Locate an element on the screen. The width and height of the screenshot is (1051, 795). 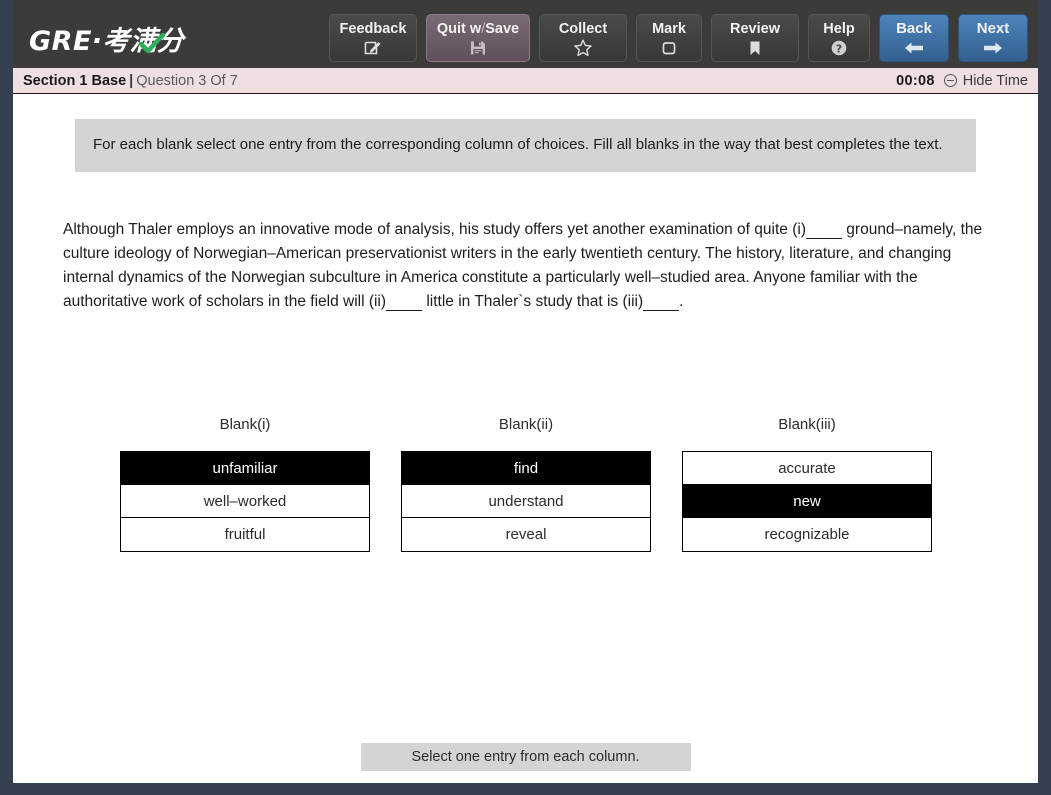
arrow-left-icon is located at coordinates (914, 48).